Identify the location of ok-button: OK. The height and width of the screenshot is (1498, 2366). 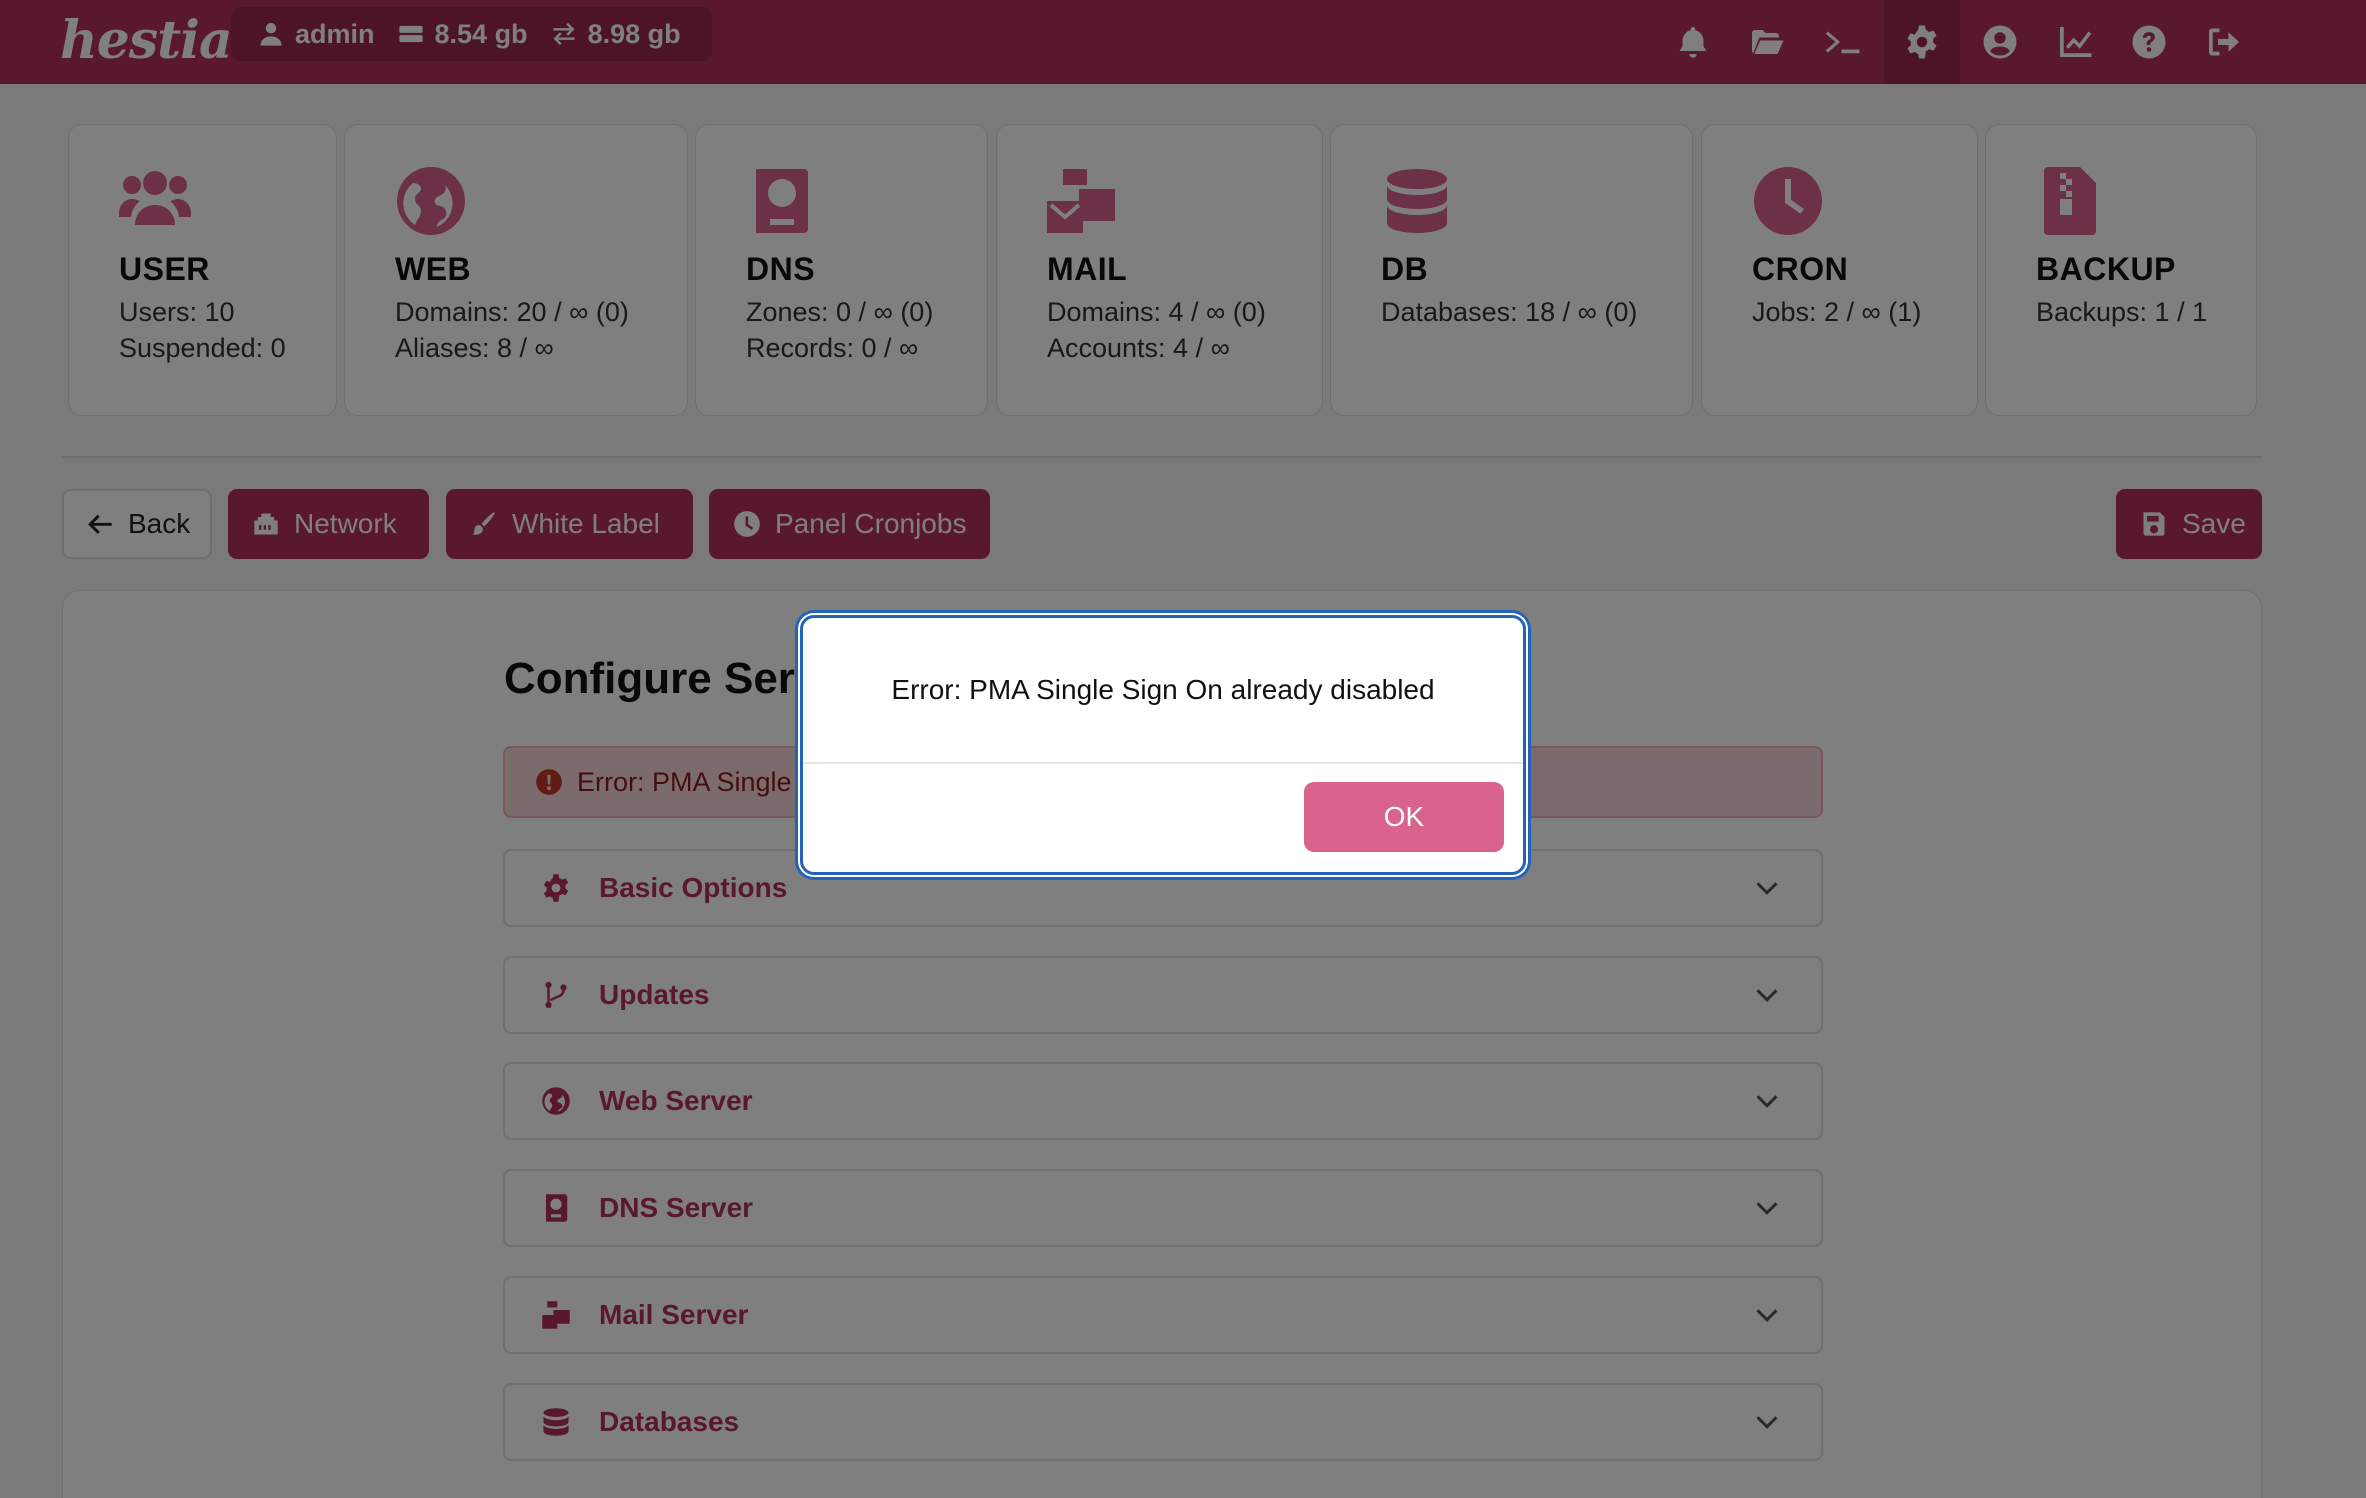
(1404, 817).